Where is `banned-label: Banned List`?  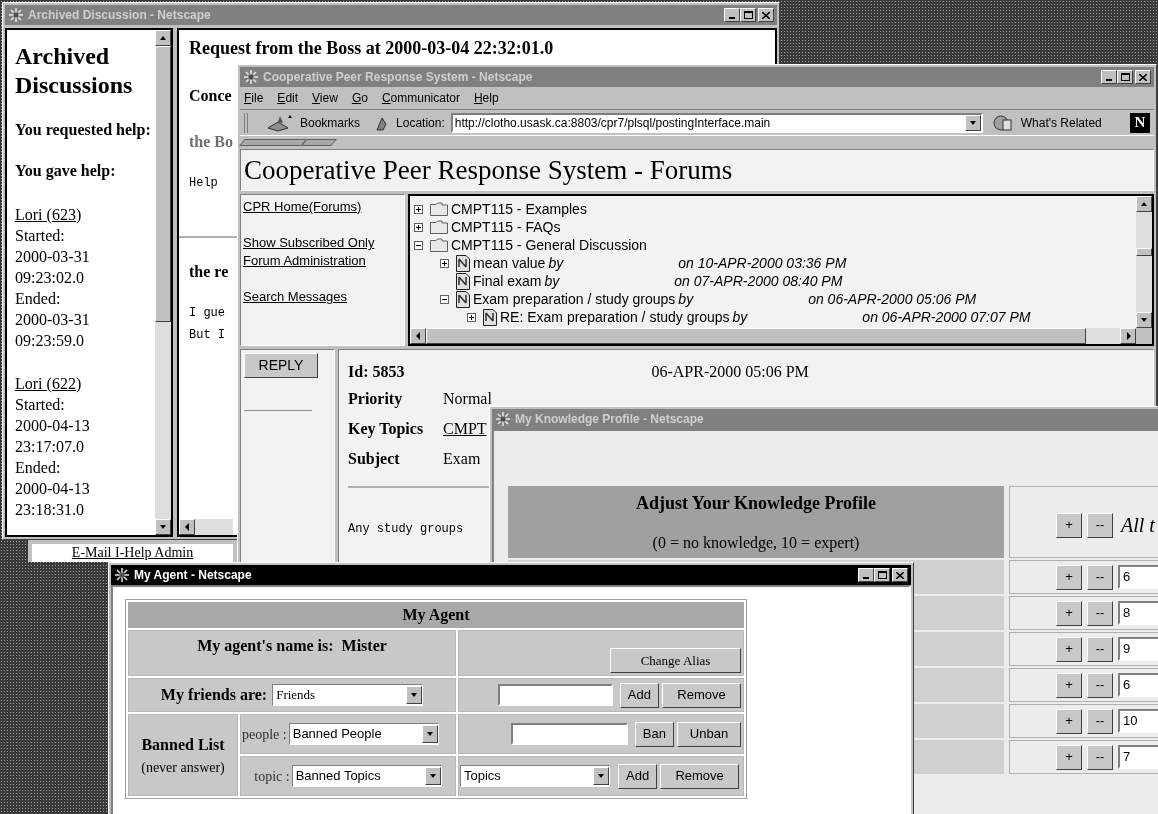
banned-label: Banned List is located at coordinates (183, 744).